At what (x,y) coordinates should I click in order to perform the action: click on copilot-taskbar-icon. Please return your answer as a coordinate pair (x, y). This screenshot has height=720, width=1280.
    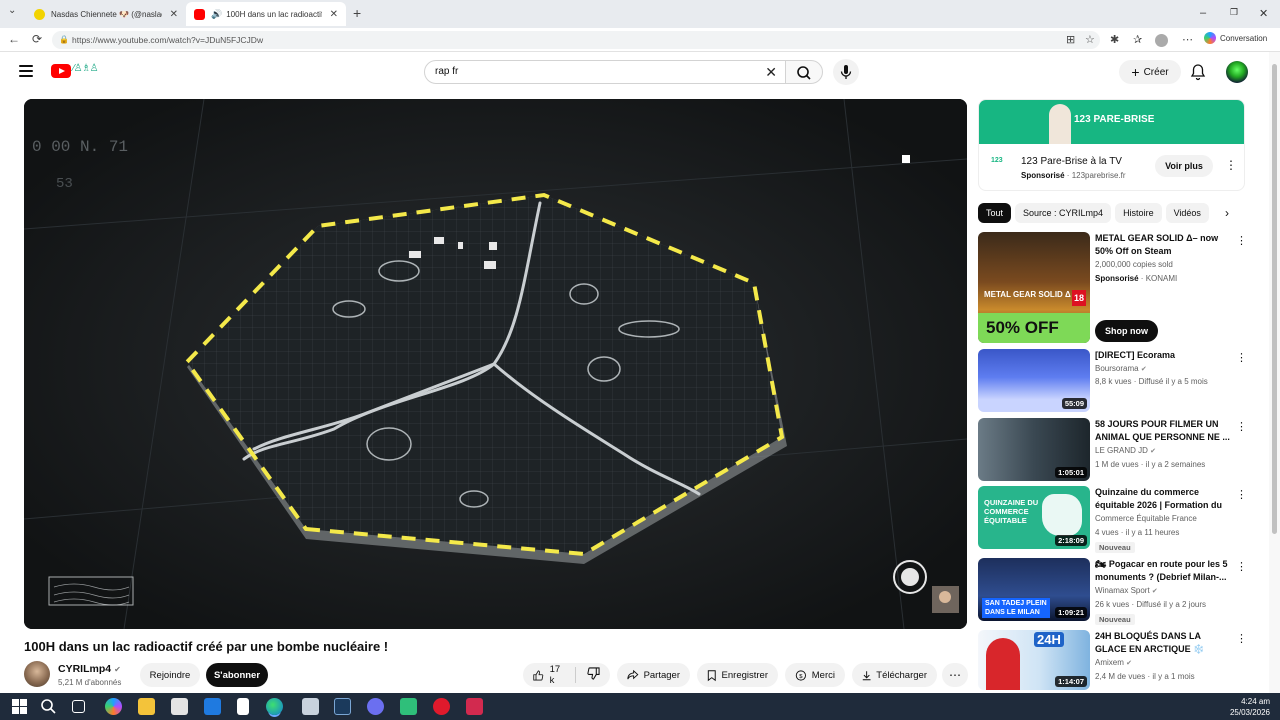
    Looking at the image, I should click on (113, 706).